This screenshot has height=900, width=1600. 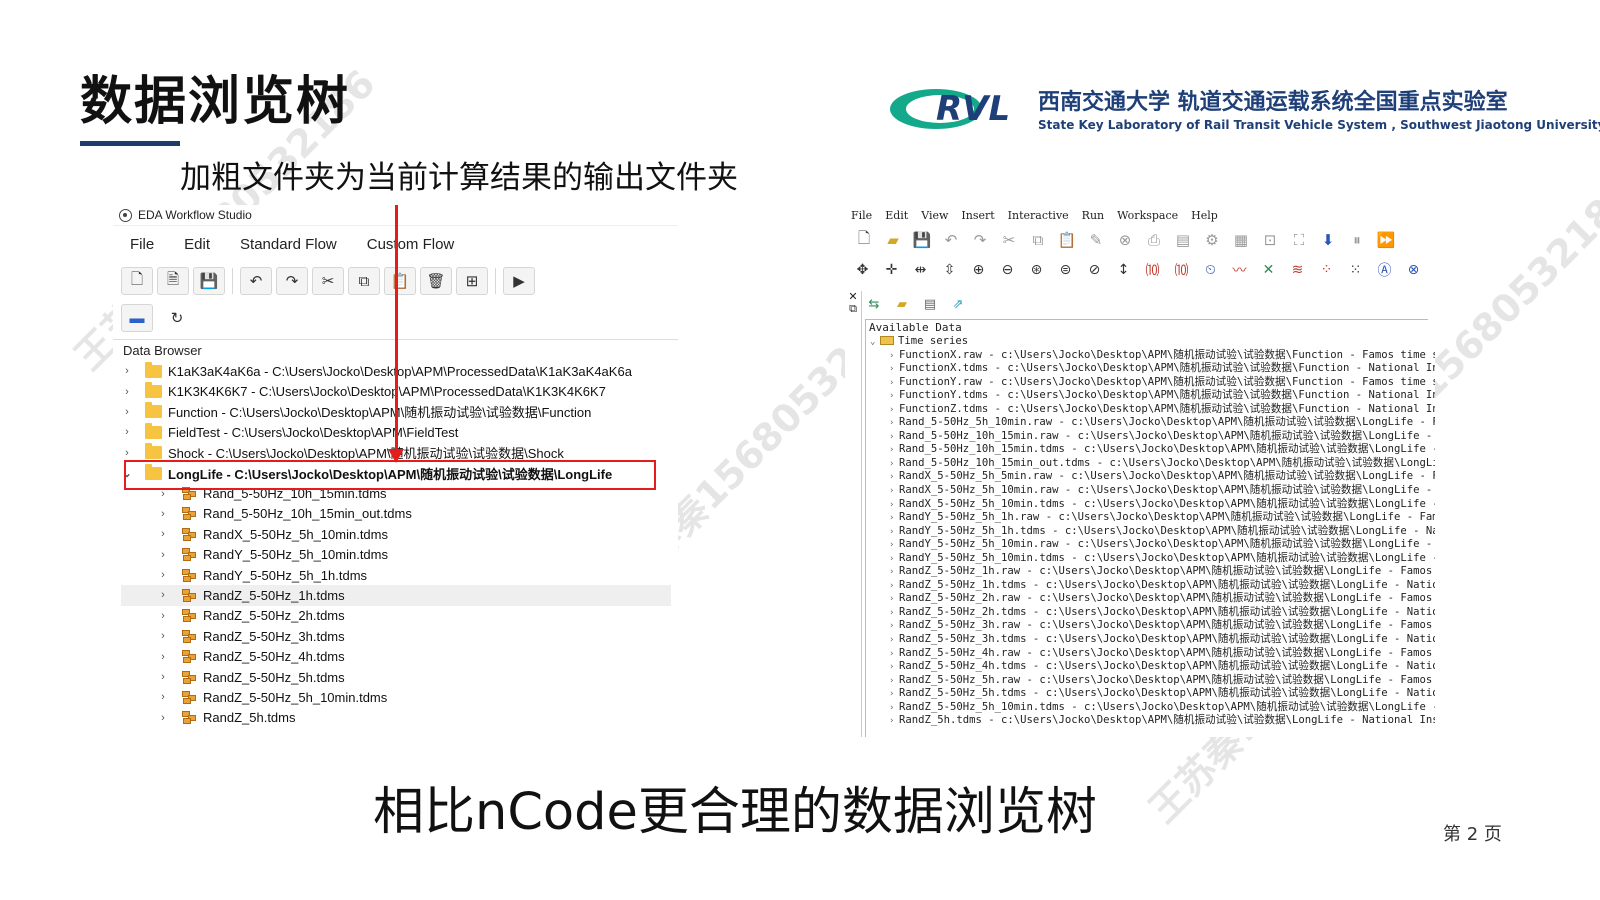 I want to click on timer-icon: ⏲, so click(x=1210, y=270).